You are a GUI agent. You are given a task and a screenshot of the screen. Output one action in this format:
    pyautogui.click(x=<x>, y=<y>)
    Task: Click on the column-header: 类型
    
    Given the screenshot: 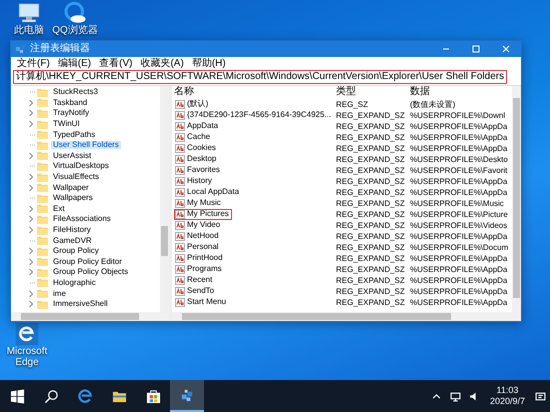 What is the action you would take?
    pyautogui.click(x=373, y=92)
    